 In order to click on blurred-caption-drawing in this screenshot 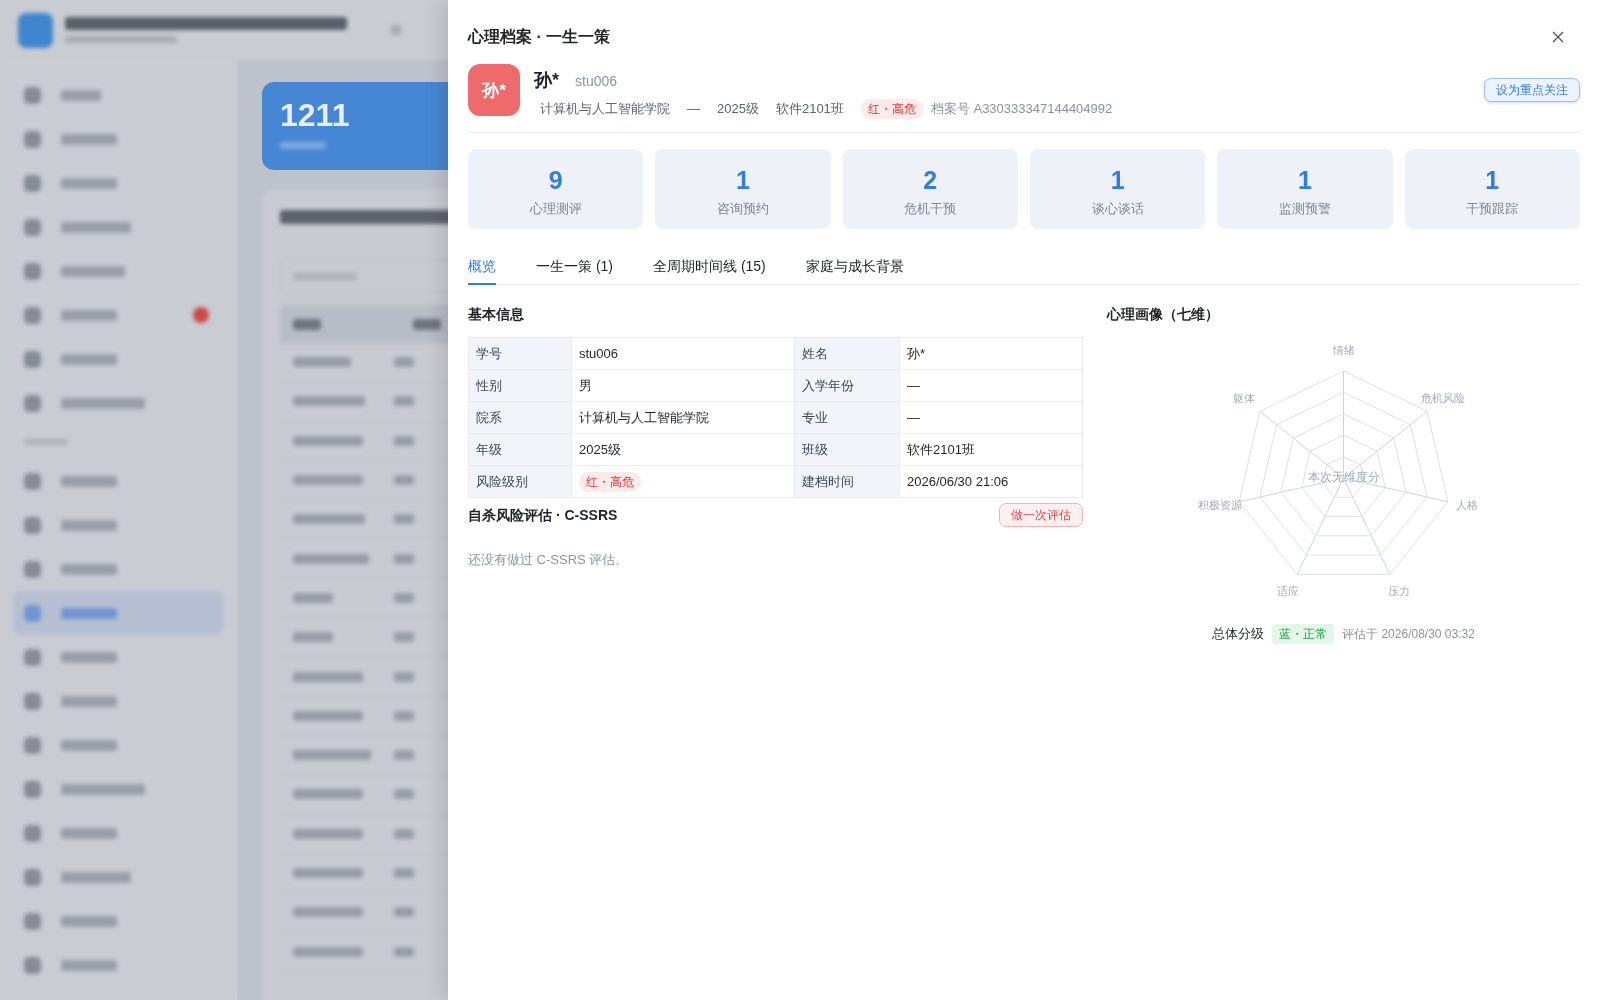, I will do `click(303, 145)`.